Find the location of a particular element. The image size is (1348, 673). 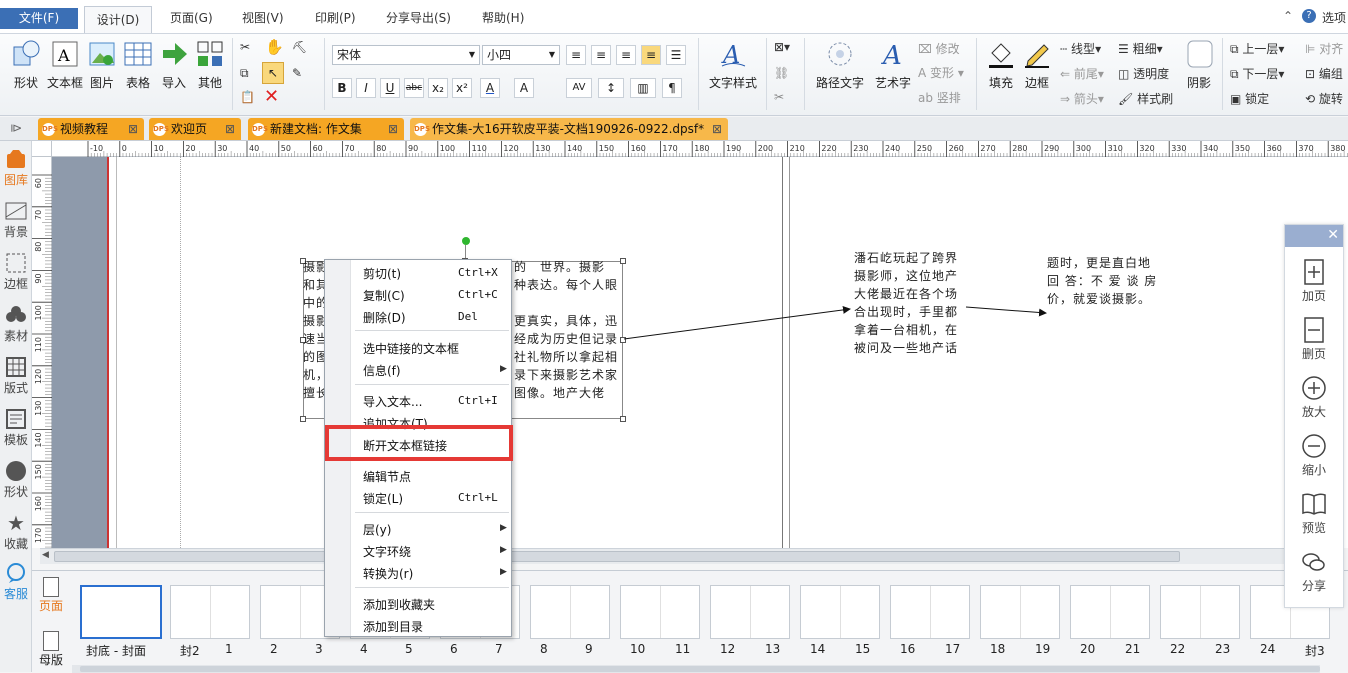

superscript-button: x² is located at coordinates (462, 88).